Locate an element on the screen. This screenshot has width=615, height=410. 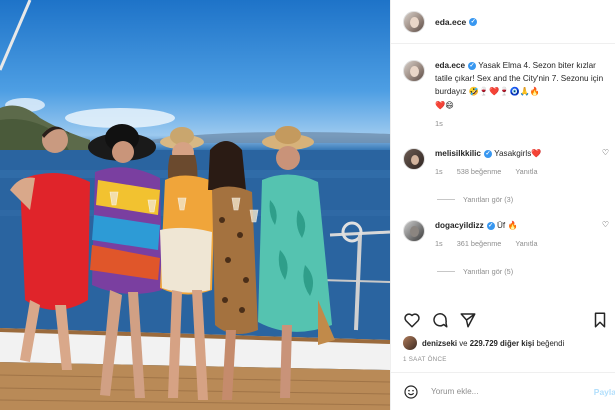
likes-others-count: 229.729 diğer kişi is located at coordinates (502, 343).